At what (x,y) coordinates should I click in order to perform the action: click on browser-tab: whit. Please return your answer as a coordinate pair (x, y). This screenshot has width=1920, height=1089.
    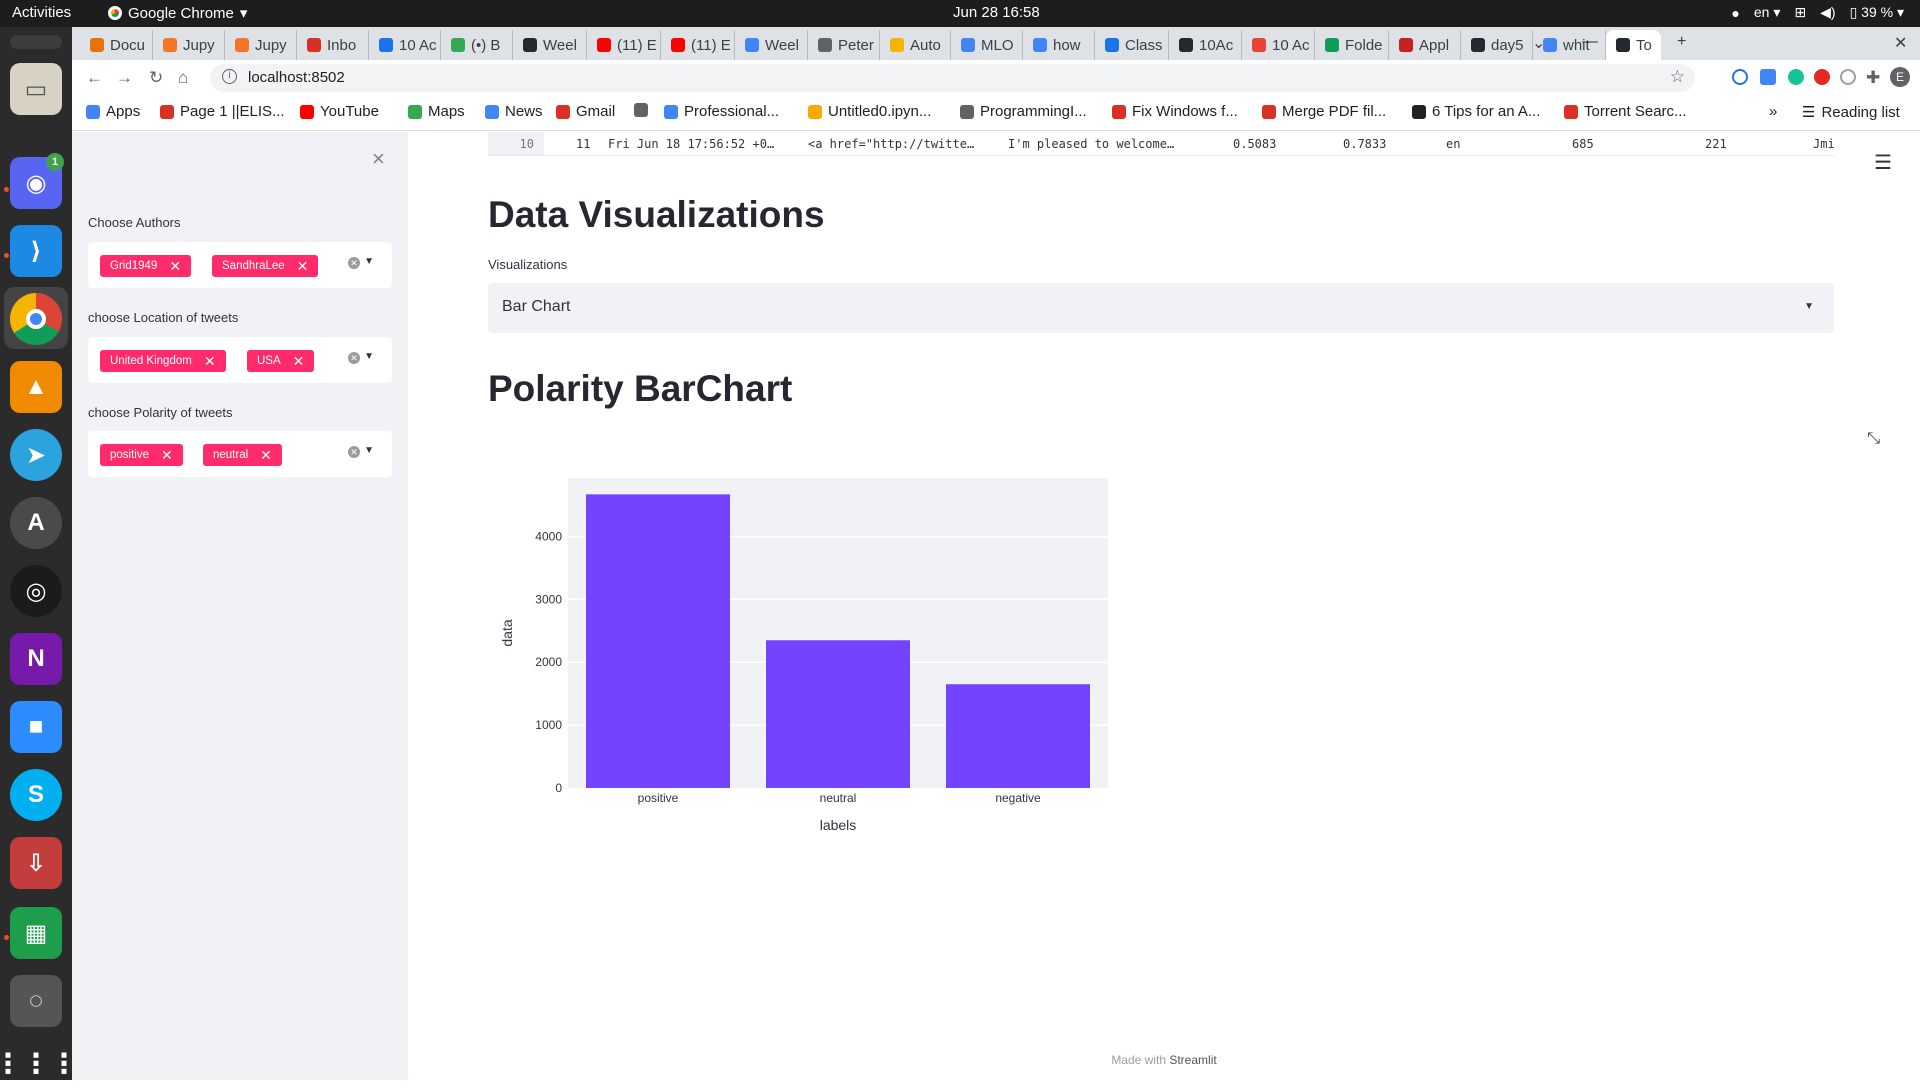
    Looking at the image, I should click on (1569, 45).